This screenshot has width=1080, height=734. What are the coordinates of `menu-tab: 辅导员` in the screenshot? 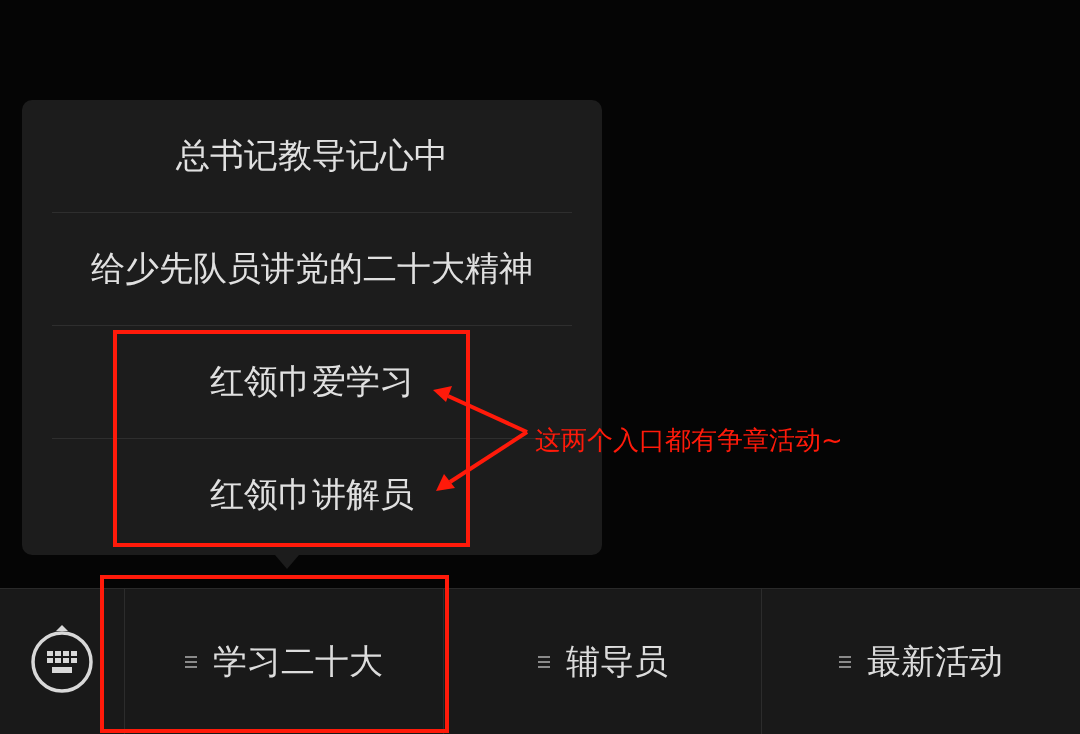 It's located at (603, 661).